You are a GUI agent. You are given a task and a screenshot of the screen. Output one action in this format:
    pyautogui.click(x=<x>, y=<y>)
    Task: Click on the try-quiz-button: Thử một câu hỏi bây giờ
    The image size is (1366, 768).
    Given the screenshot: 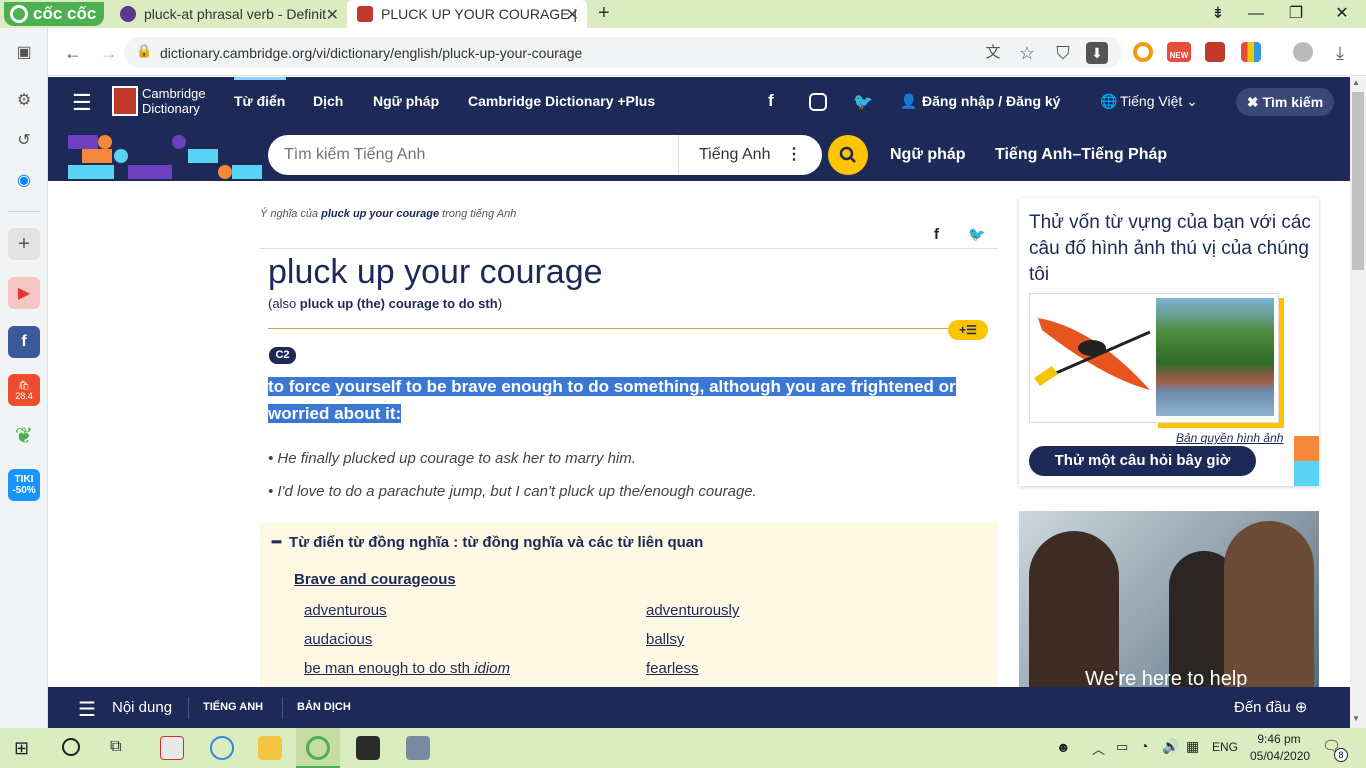 What is the action you would take?
    pyautogui.click(x=1142, y=461)
    